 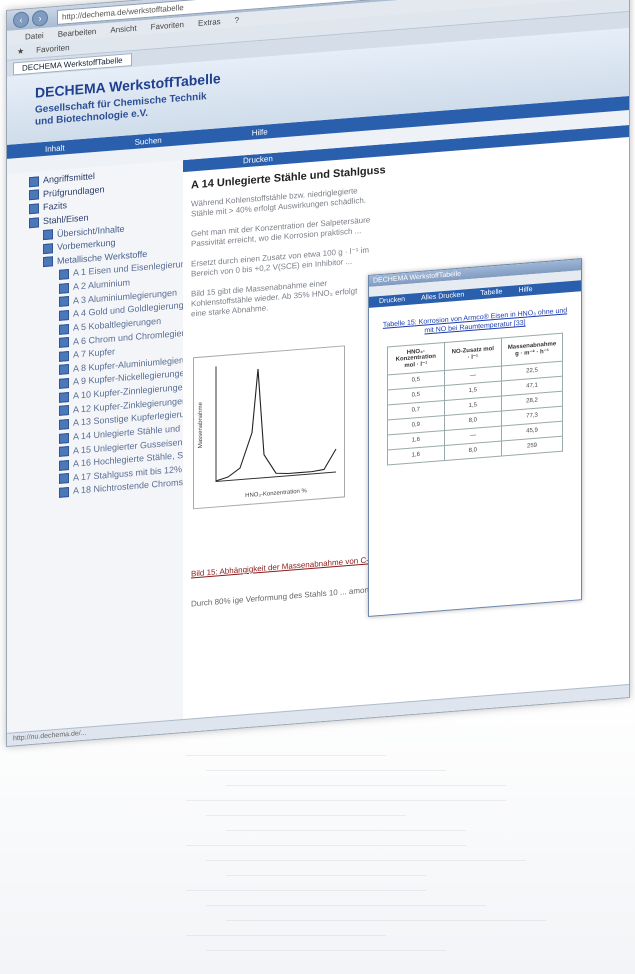 What do you see at coordinates (276, 493) in the screenshot?
I see `chart-xlabel: HNO₃-Konzentration %` at bounding box center [276, 493].